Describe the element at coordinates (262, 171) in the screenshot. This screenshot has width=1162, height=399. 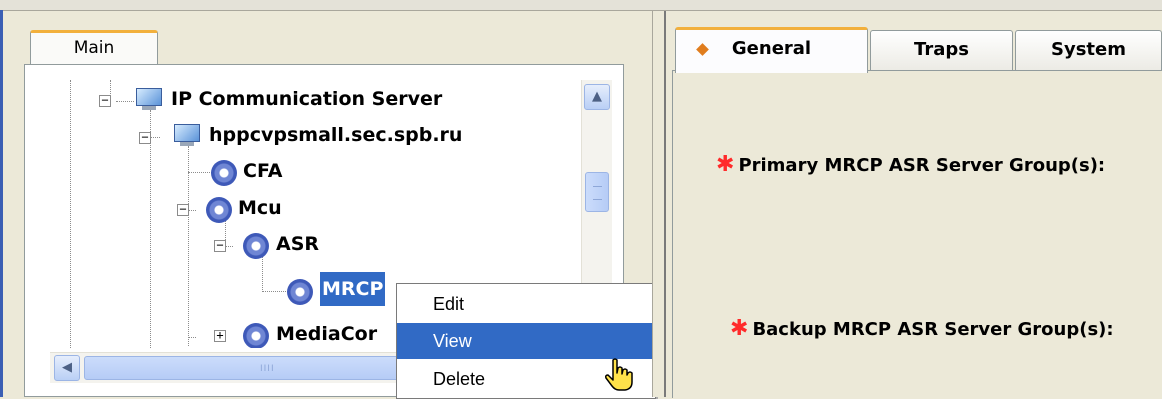
I see `tree-node-cfa: CFA` at that location.